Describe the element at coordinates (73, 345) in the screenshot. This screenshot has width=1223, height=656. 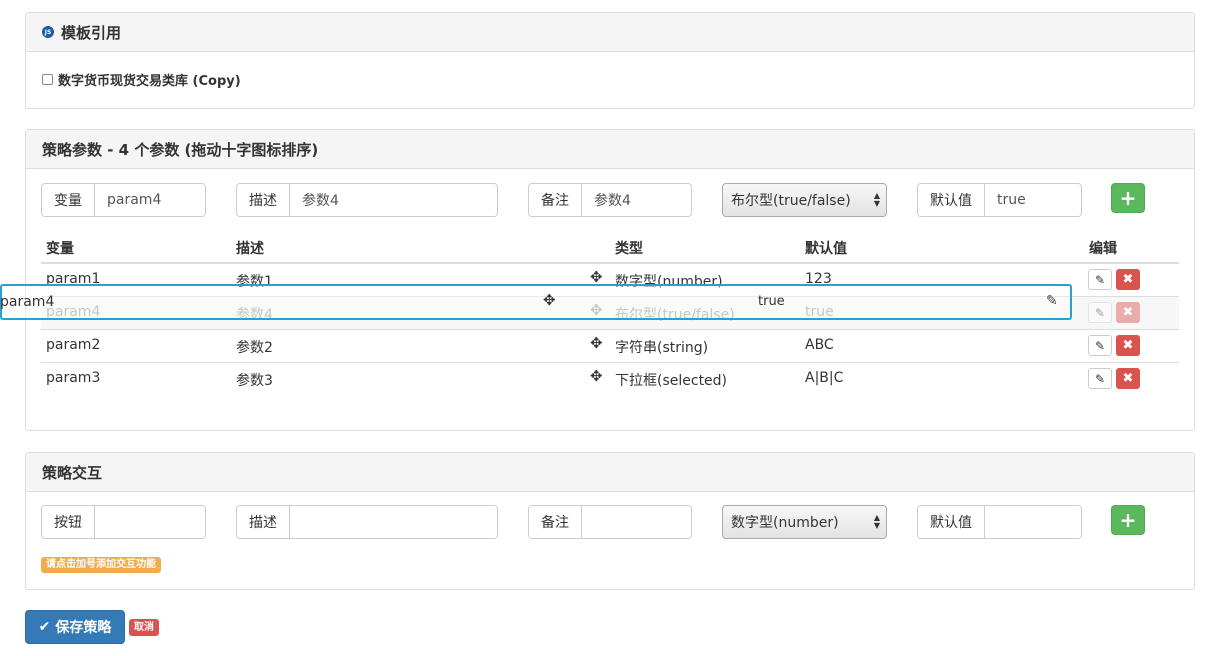
I see `row-var: param2` at that location.